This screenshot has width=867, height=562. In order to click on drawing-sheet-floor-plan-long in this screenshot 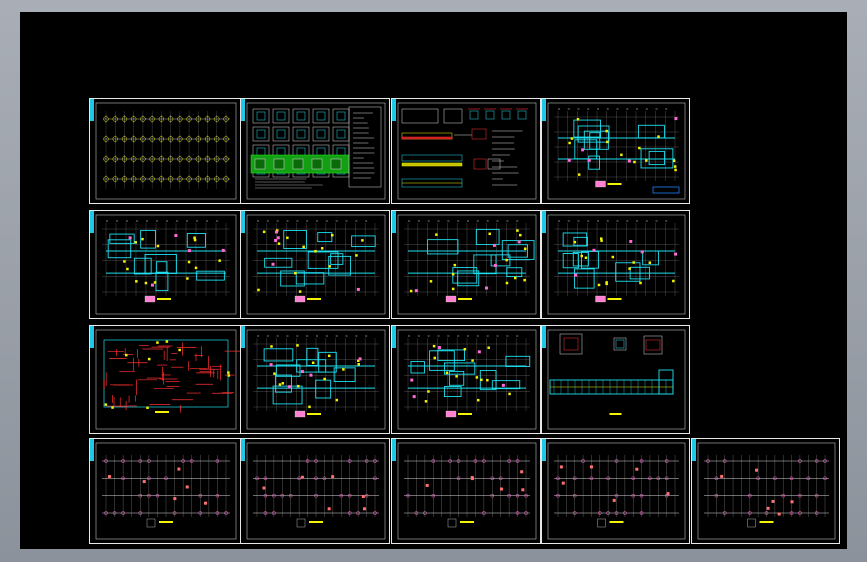, I will do `click(165, 264)`.